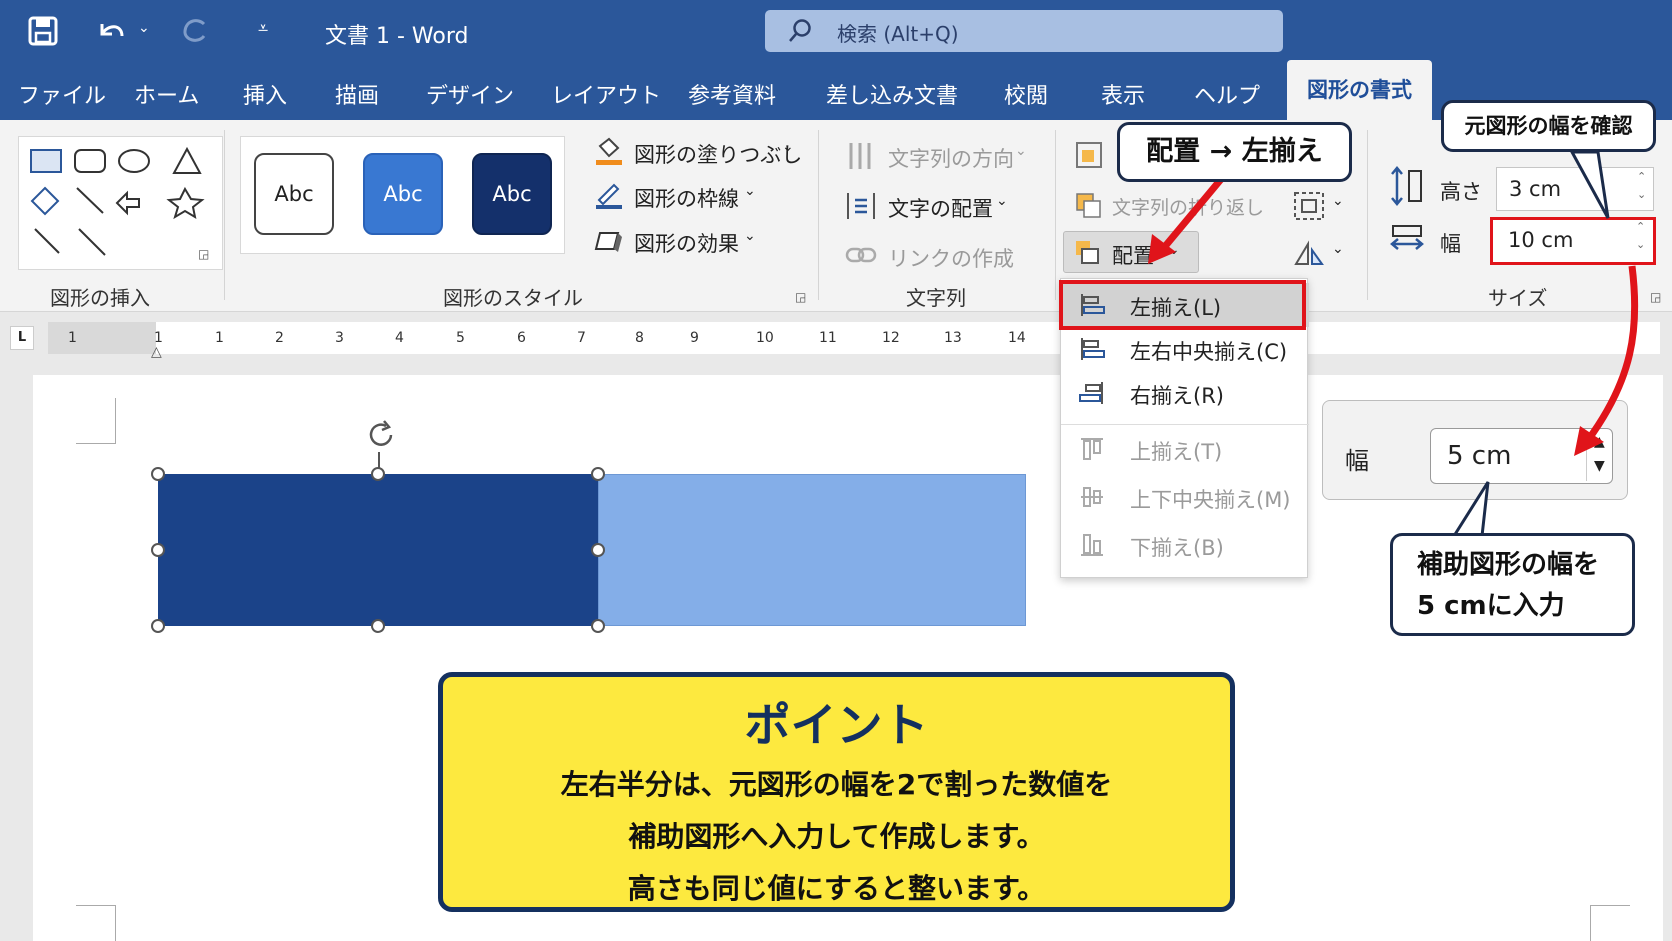 This screenshot has width=1672, height=941. What do you see at coordinates (513, 298) in the screenshot?
I see `group-shape-styles: 図形のスタイル` at bounding box center [513, 298].